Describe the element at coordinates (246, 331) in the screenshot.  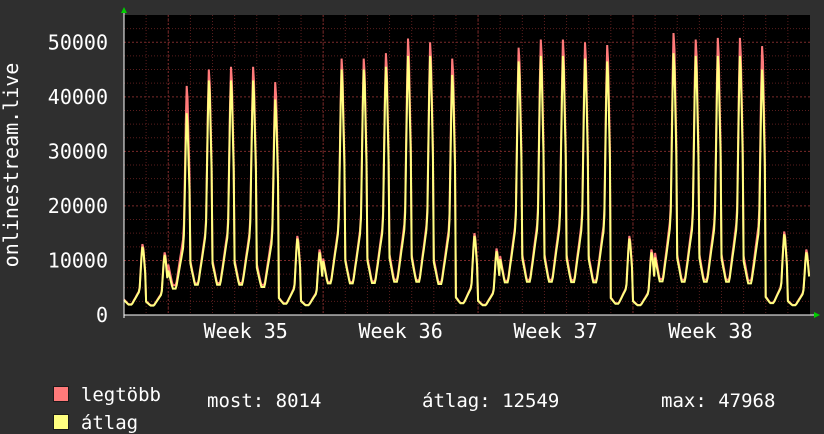
I see `x-tick-label: Week 35` at that location.